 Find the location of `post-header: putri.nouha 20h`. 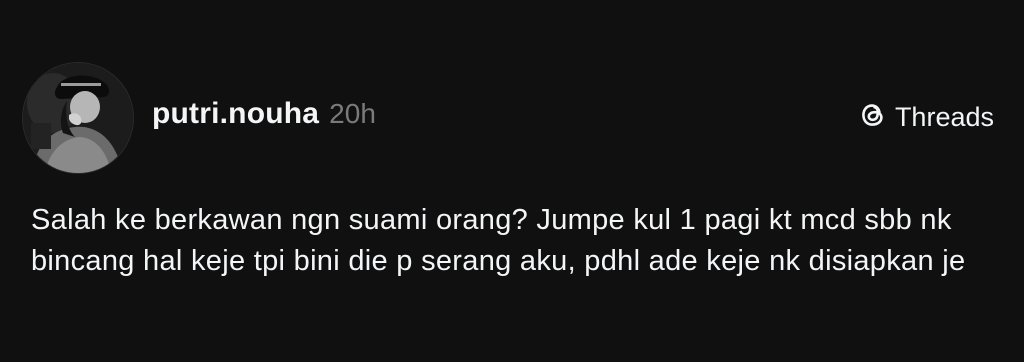

post-header: putri.nouha 20h is located at coordinates (264, 114).